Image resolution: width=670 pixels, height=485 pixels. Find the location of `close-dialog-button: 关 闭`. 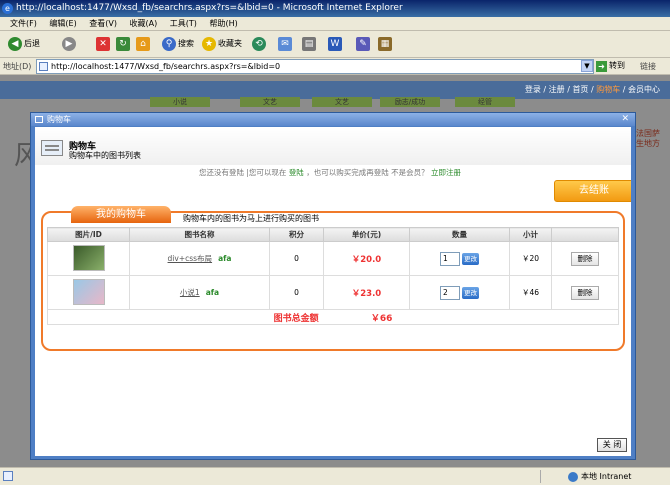

close-dialog-button: 关 闭 is located at coordinates (612, 445).